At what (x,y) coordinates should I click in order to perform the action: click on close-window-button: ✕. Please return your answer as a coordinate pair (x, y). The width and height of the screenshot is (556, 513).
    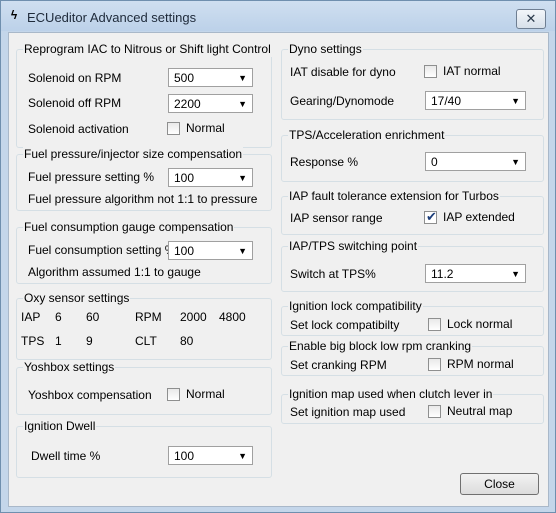
    Looking at the image, I should click on (531, 19).